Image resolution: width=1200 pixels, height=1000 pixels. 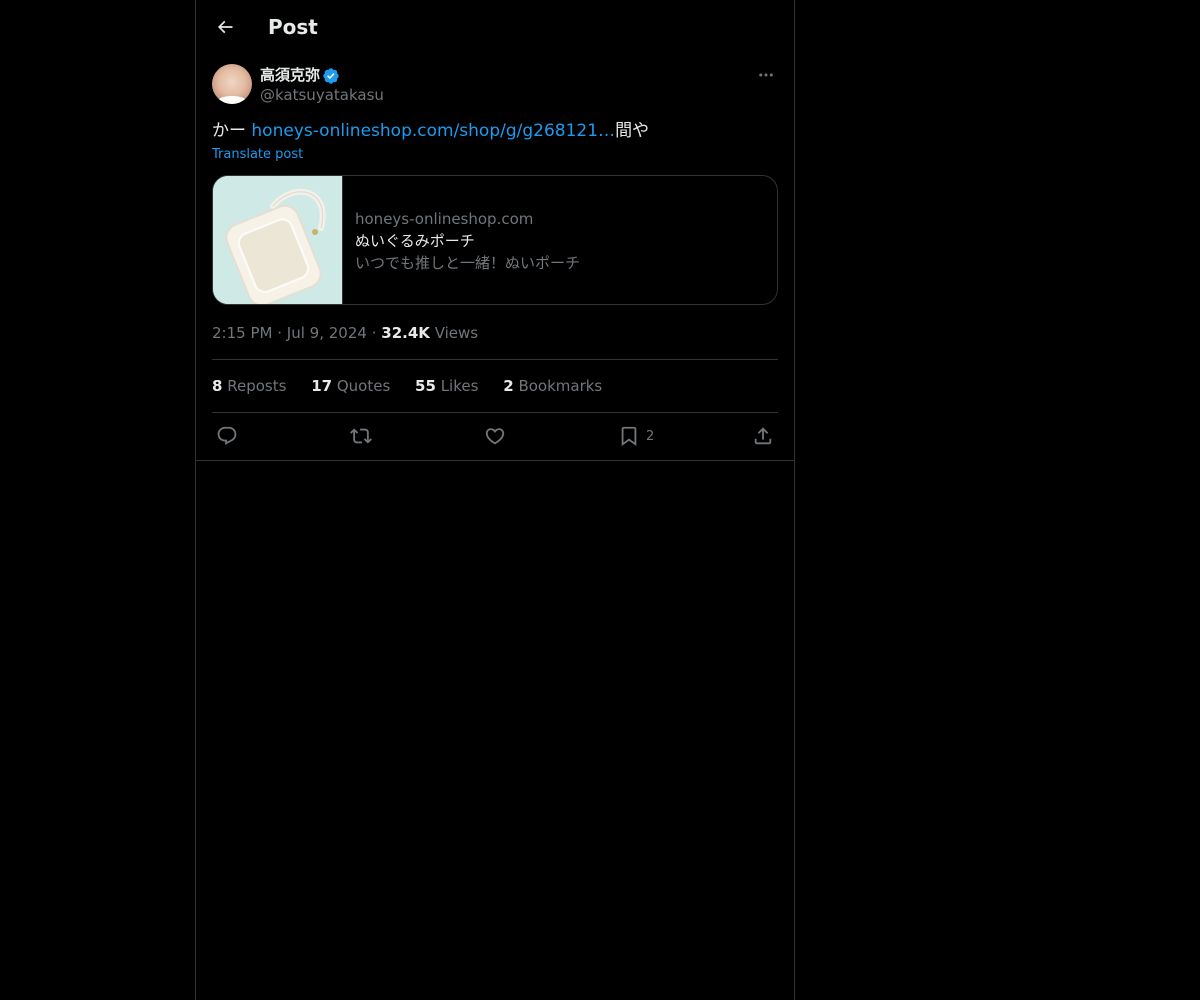 I want to click on reply-button, so click(x=227, y=436).